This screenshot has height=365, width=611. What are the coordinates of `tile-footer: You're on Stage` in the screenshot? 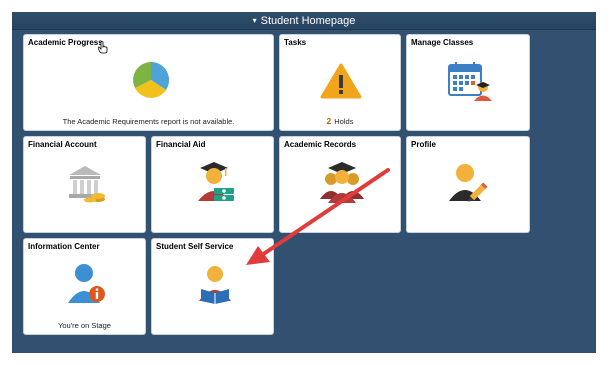 It's located at (84, 325).